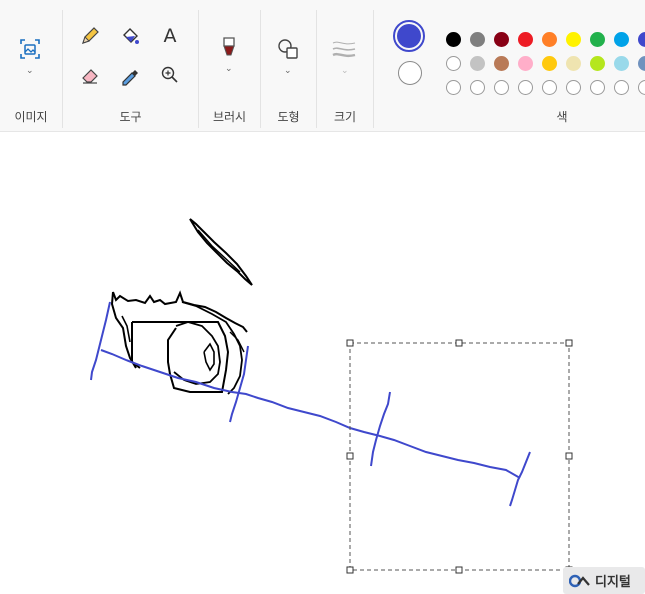 Image resolution: width=645 pixels, height=594 pixels. I want to click on selection-icon, so click(30, 49).